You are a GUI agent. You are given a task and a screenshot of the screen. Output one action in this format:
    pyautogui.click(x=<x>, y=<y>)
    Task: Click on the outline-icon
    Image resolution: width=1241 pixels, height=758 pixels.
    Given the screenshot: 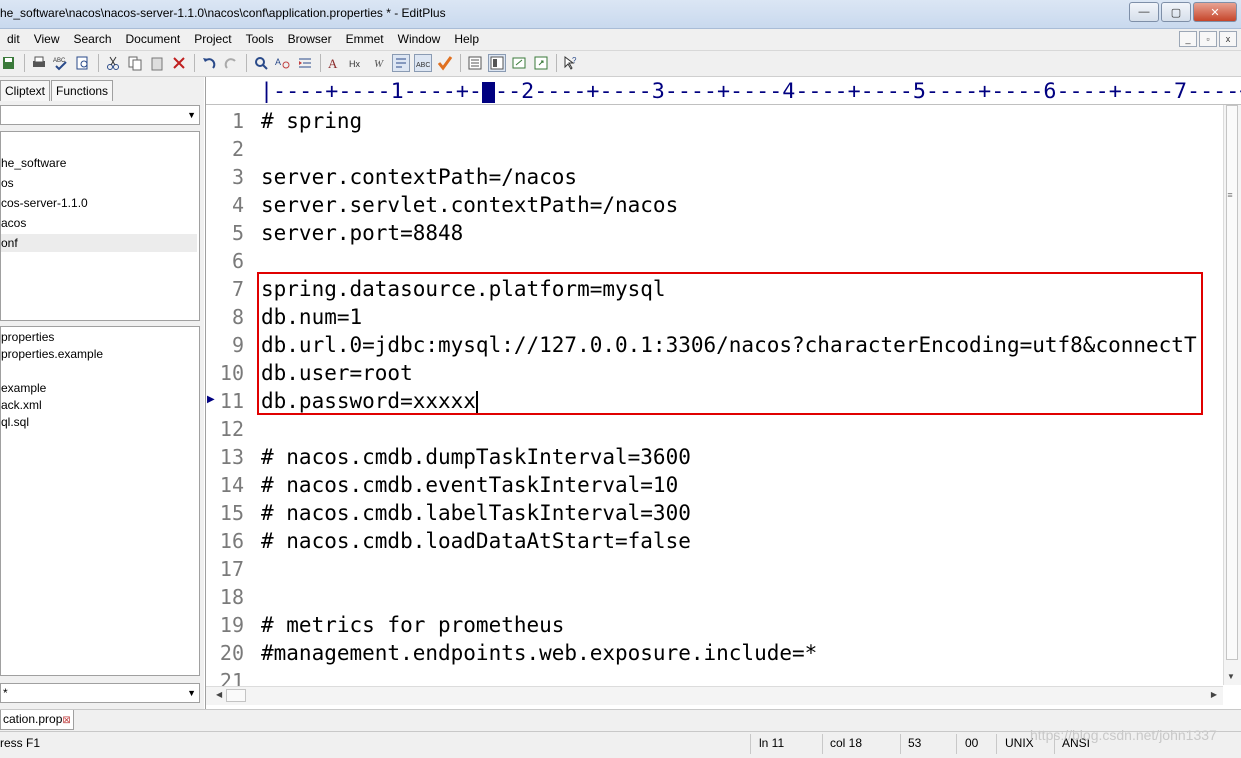 What is the action you would take?
    pyautogui.click(x=475, y=63)
    